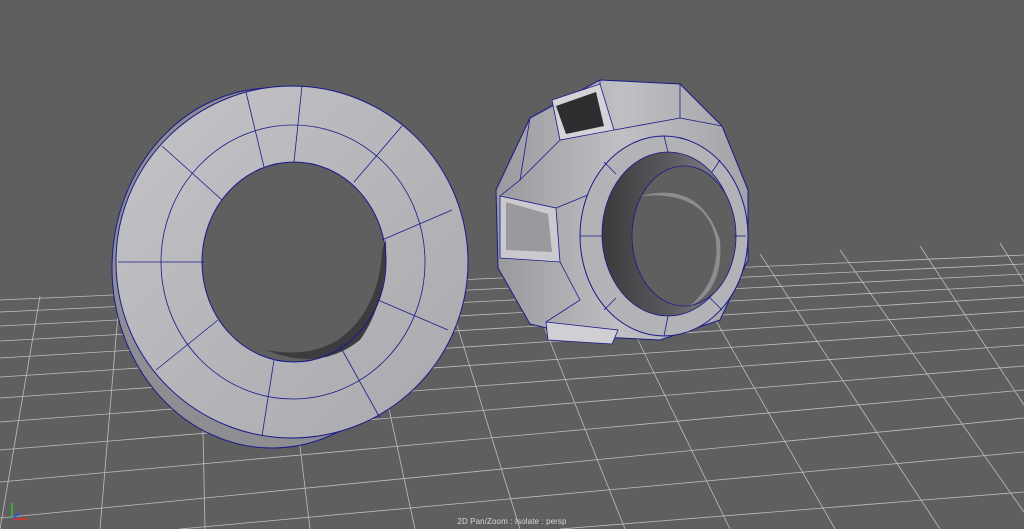 Image resolution: width=1024 pixels, height=529 pixels. I want to click on viewport-status-label: 2D Pan/Zoom : Isolate : persp, so click(512, 521).